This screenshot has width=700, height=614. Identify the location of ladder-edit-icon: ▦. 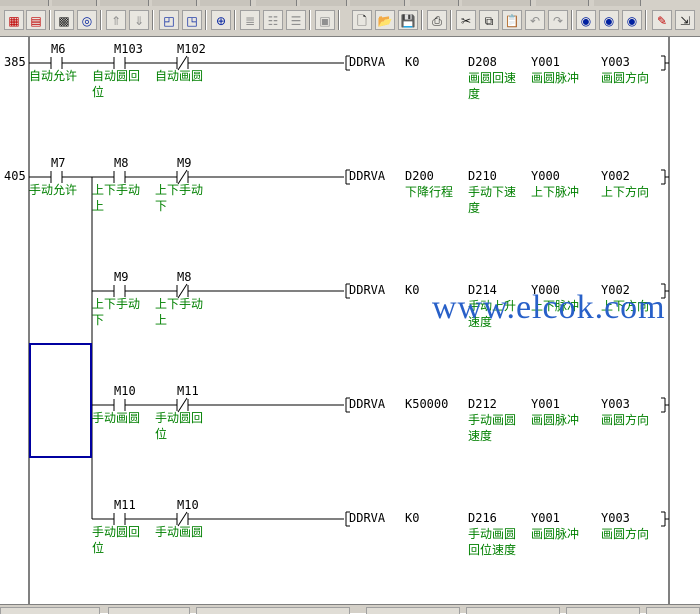
(14, 21).